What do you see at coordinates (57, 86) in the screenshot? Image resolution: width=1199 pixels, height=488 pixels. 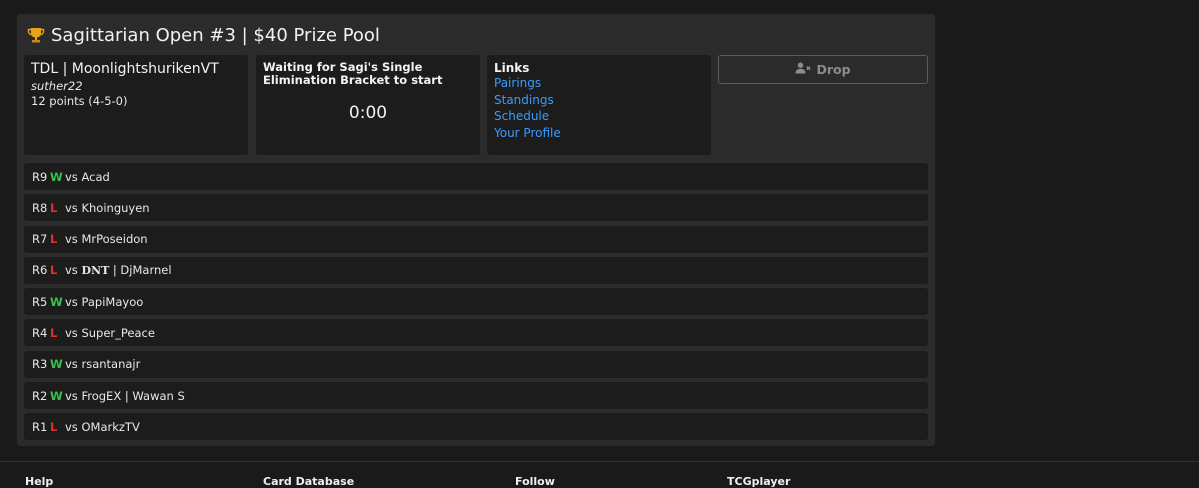 I see `player-username: suther22` at bounding box center [57, 86].